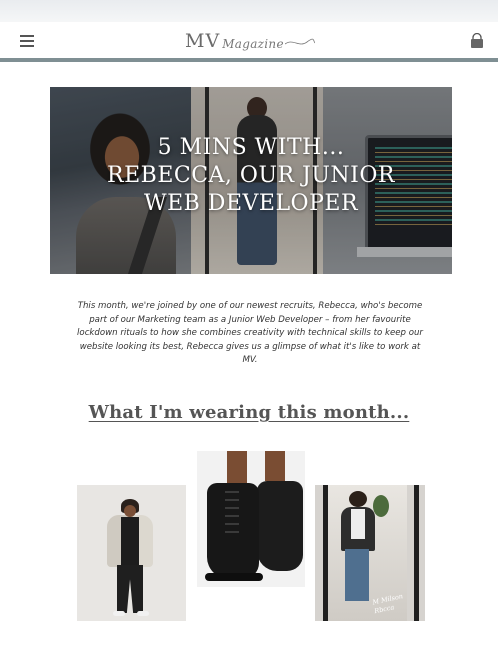 The width and height of the screenshot is (498, 646). What do you see at coordinates (280, 526) in the screenshot?
I see `outfit-boot` at bounding box center [280, 526].